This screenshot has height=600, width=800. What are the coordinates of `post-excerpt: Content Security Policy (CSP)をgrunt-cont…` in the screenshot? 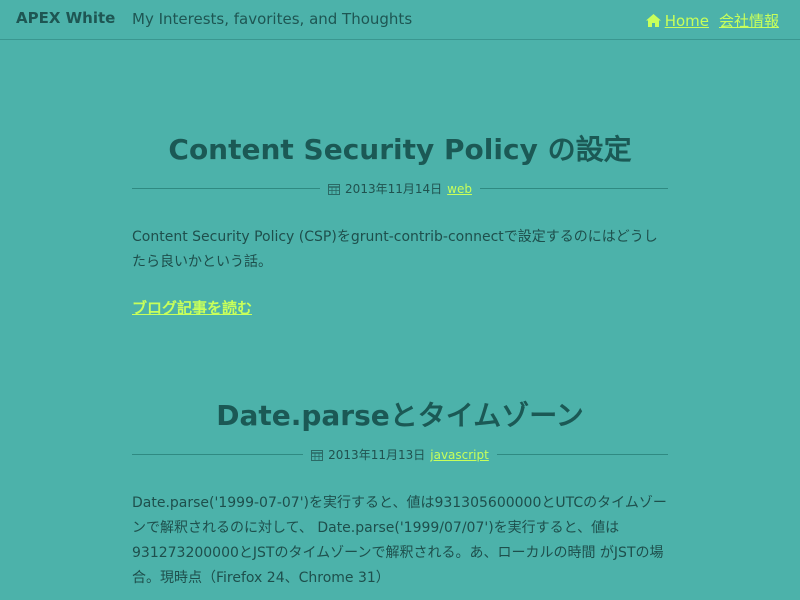 It's located at (395, 249).